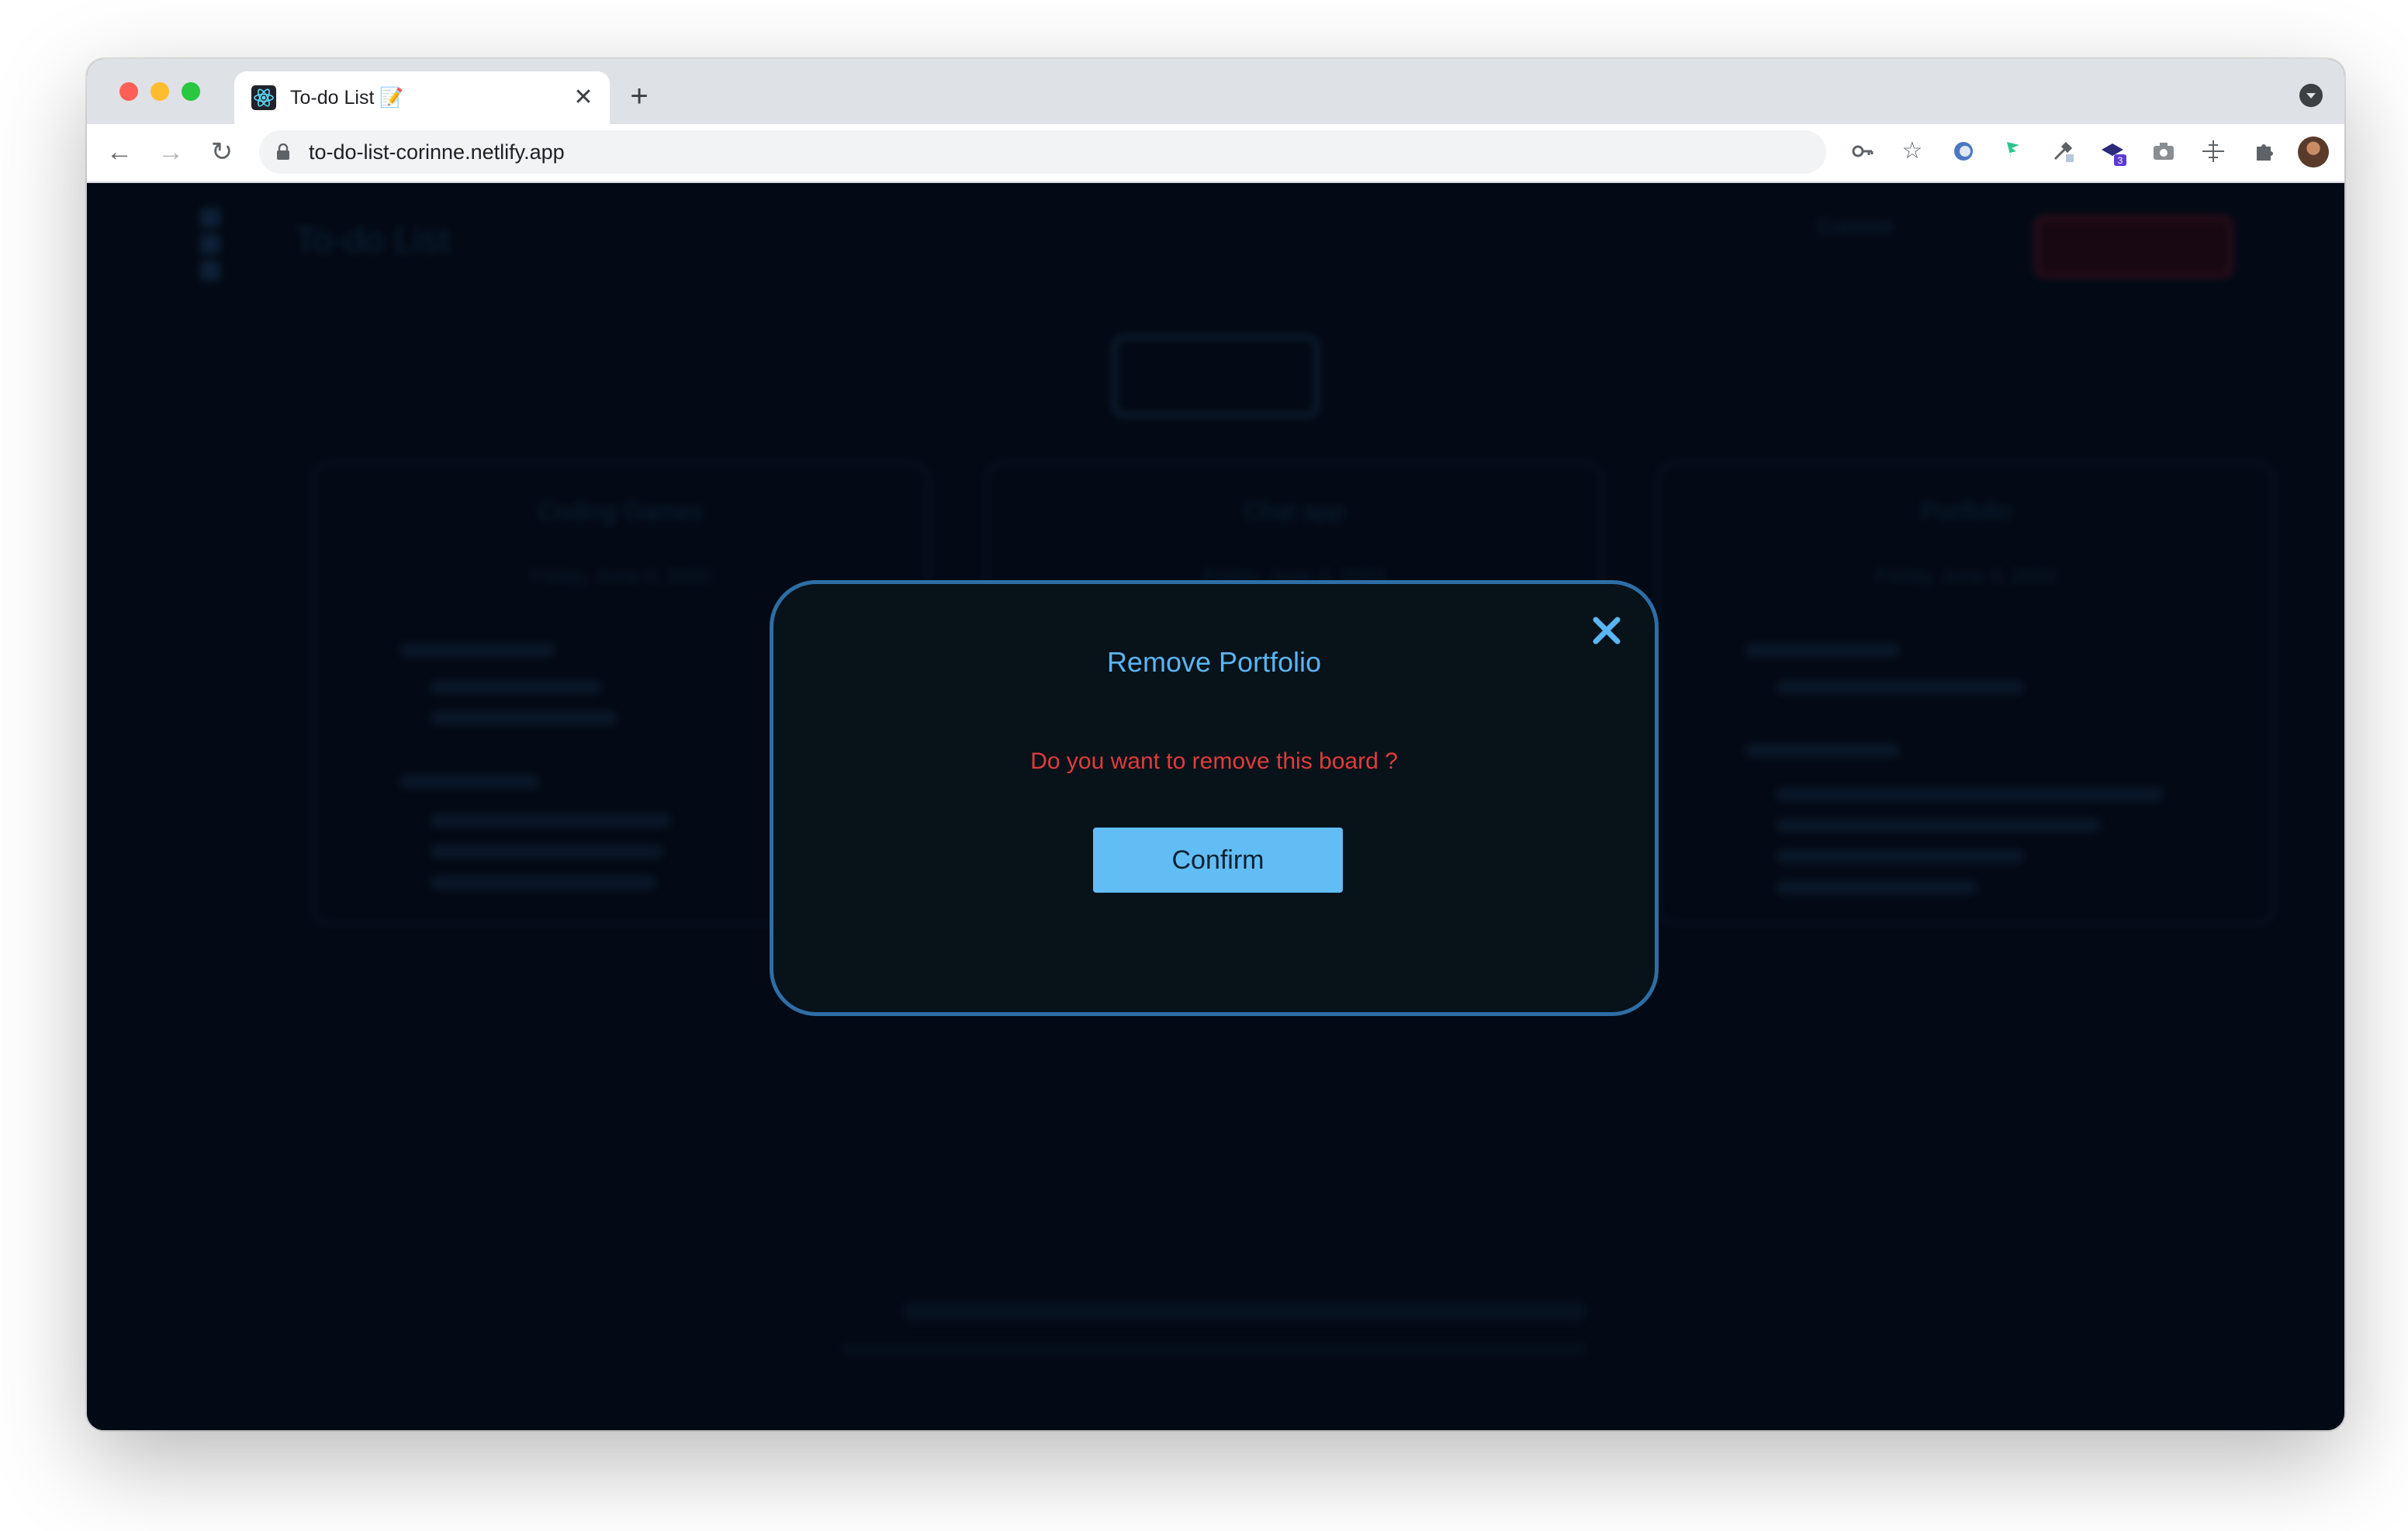 The image size is (2408, 1531). I want to click on maximize-window-button, so click(191, 91).